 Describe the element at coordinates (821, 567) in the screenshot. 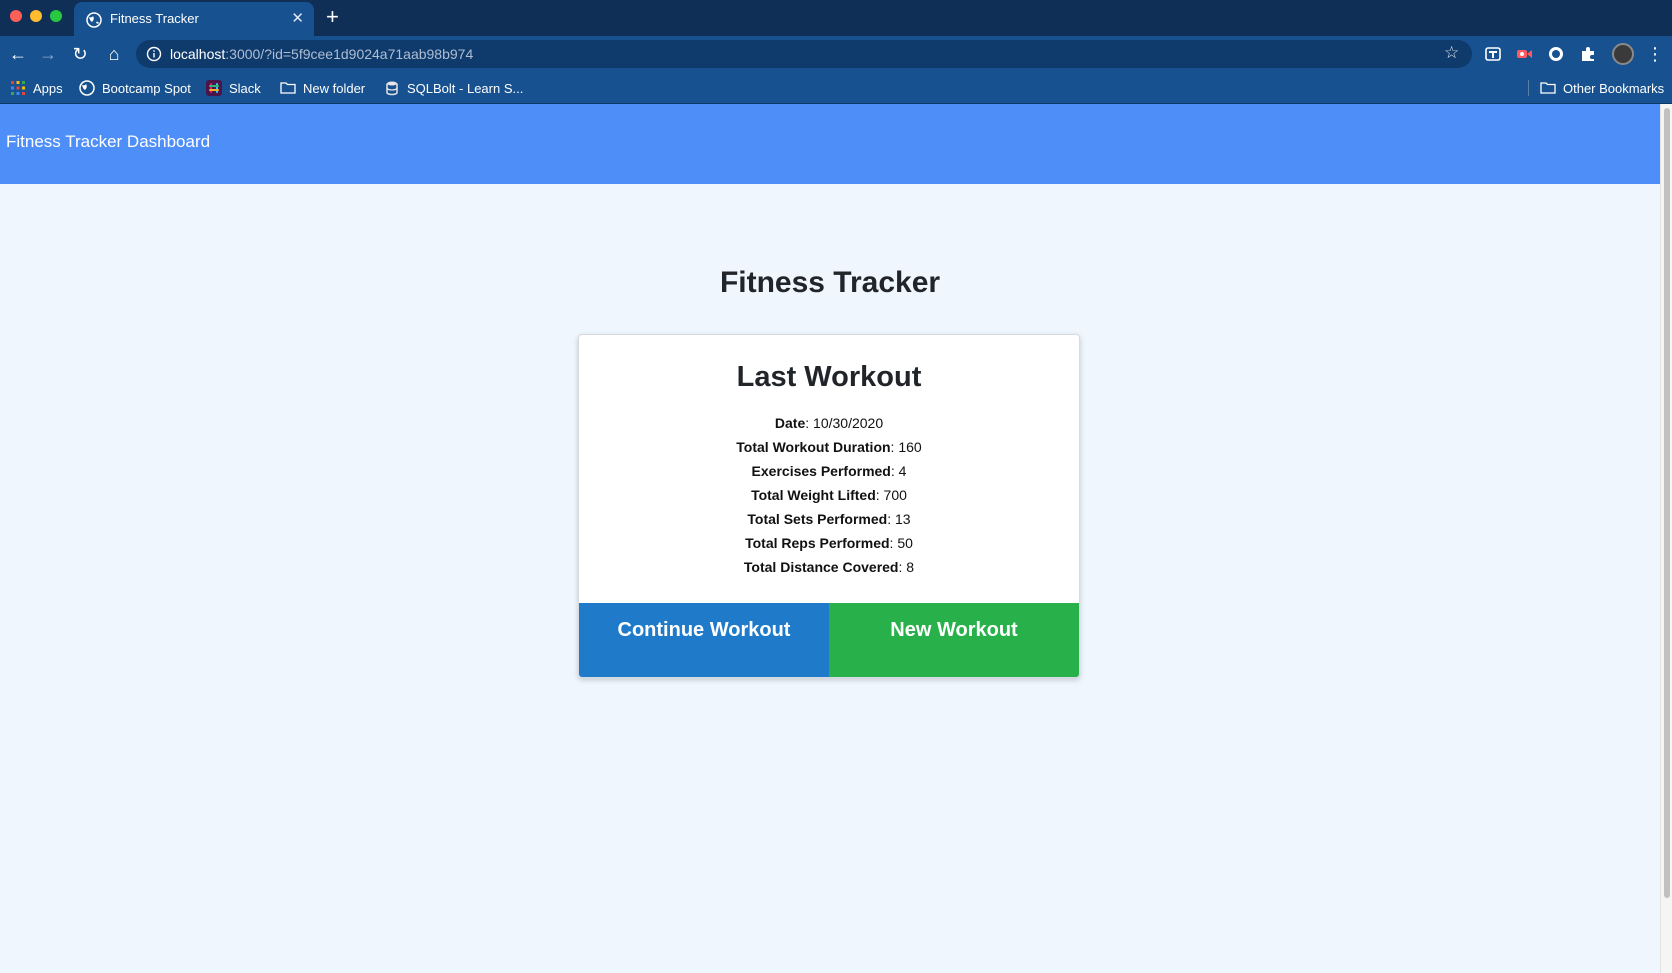

I see `stat-label: Total Distance Covered` at that location.